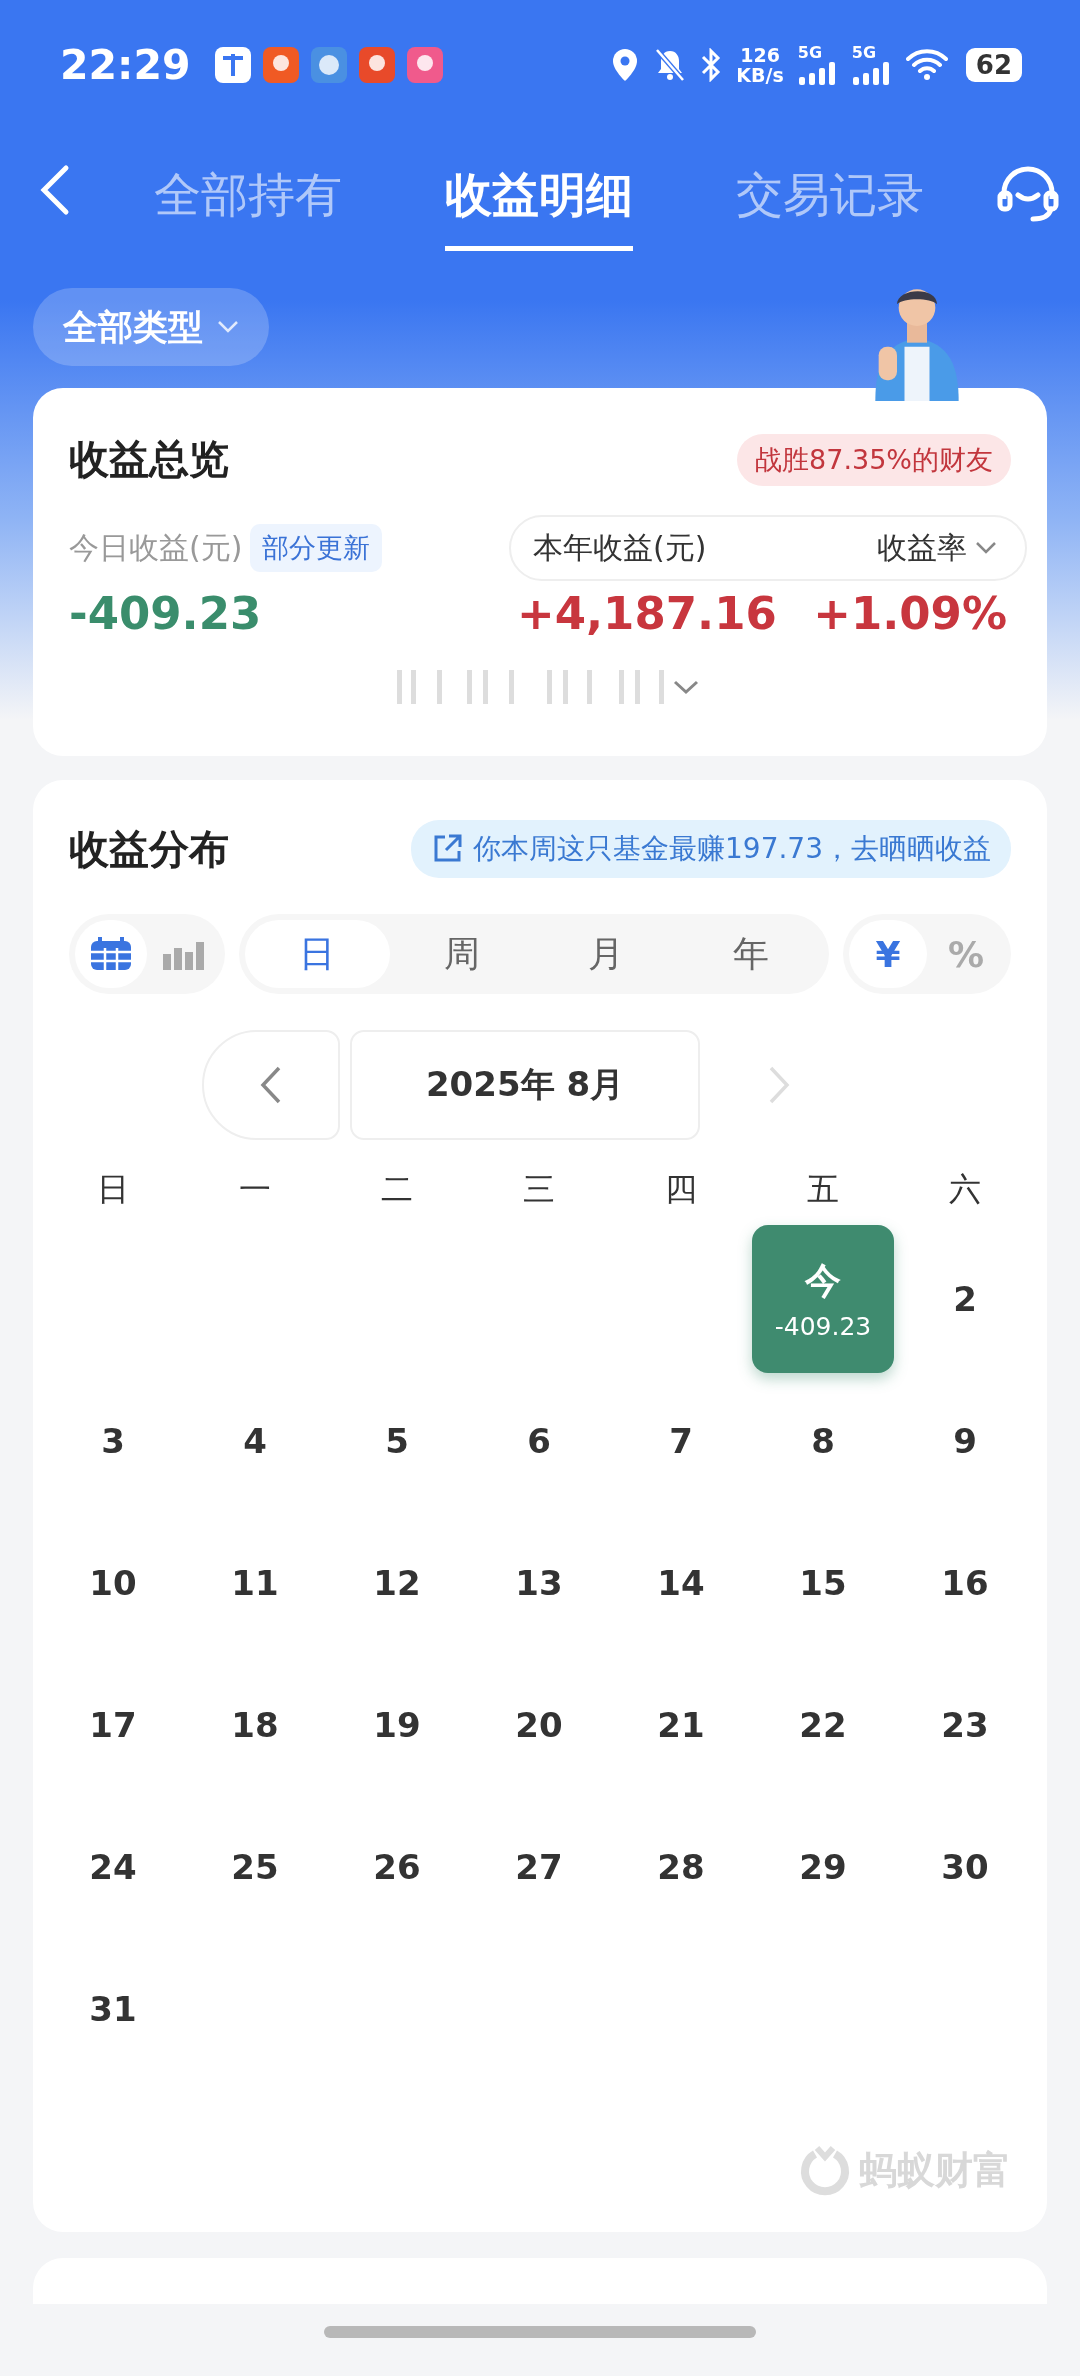  Describe the element at coordinates (539, 1583) in the screenshot. I see `calendar-day: 13` at that location.